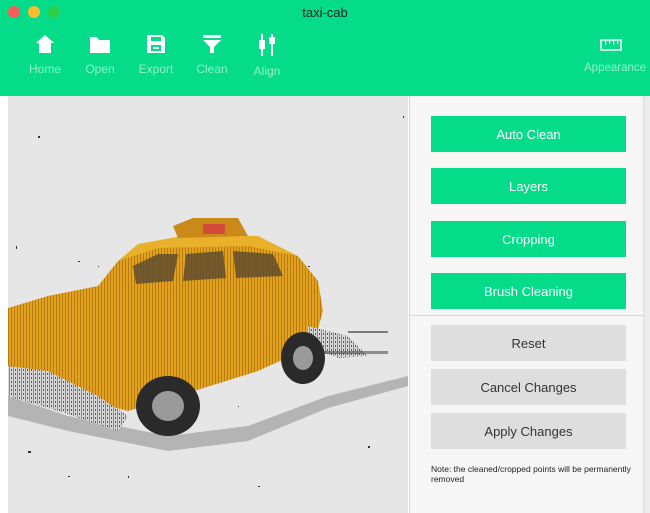 The image size is (650, 513). Describe the element at coordinates (156, 69) in the screenshot. I see `export-label: Export` at that location.